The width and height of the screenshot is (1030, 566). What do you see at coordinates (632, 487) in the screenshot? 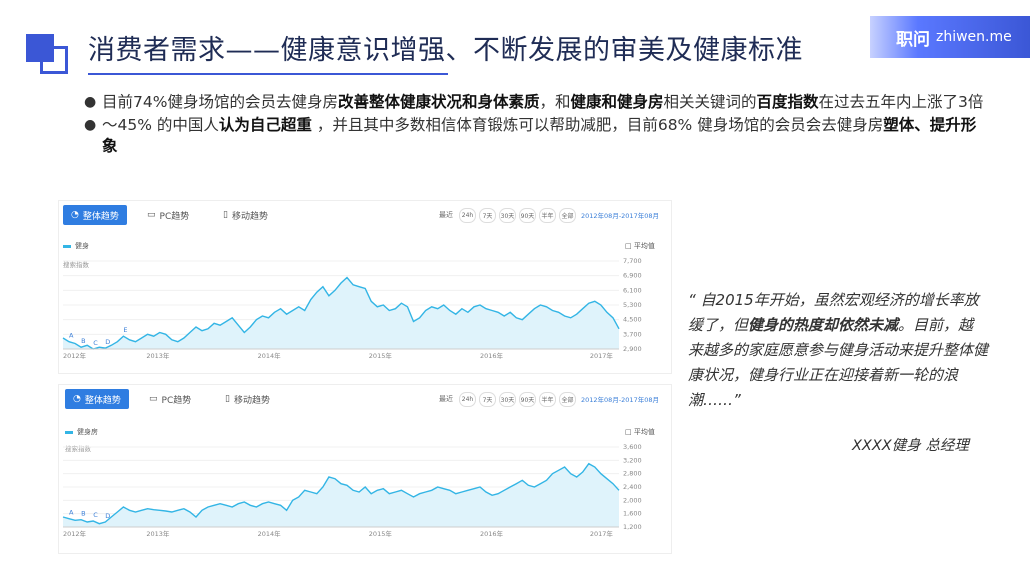
I see `y-tick-label: 2,400` at bounding box center [632, 487].